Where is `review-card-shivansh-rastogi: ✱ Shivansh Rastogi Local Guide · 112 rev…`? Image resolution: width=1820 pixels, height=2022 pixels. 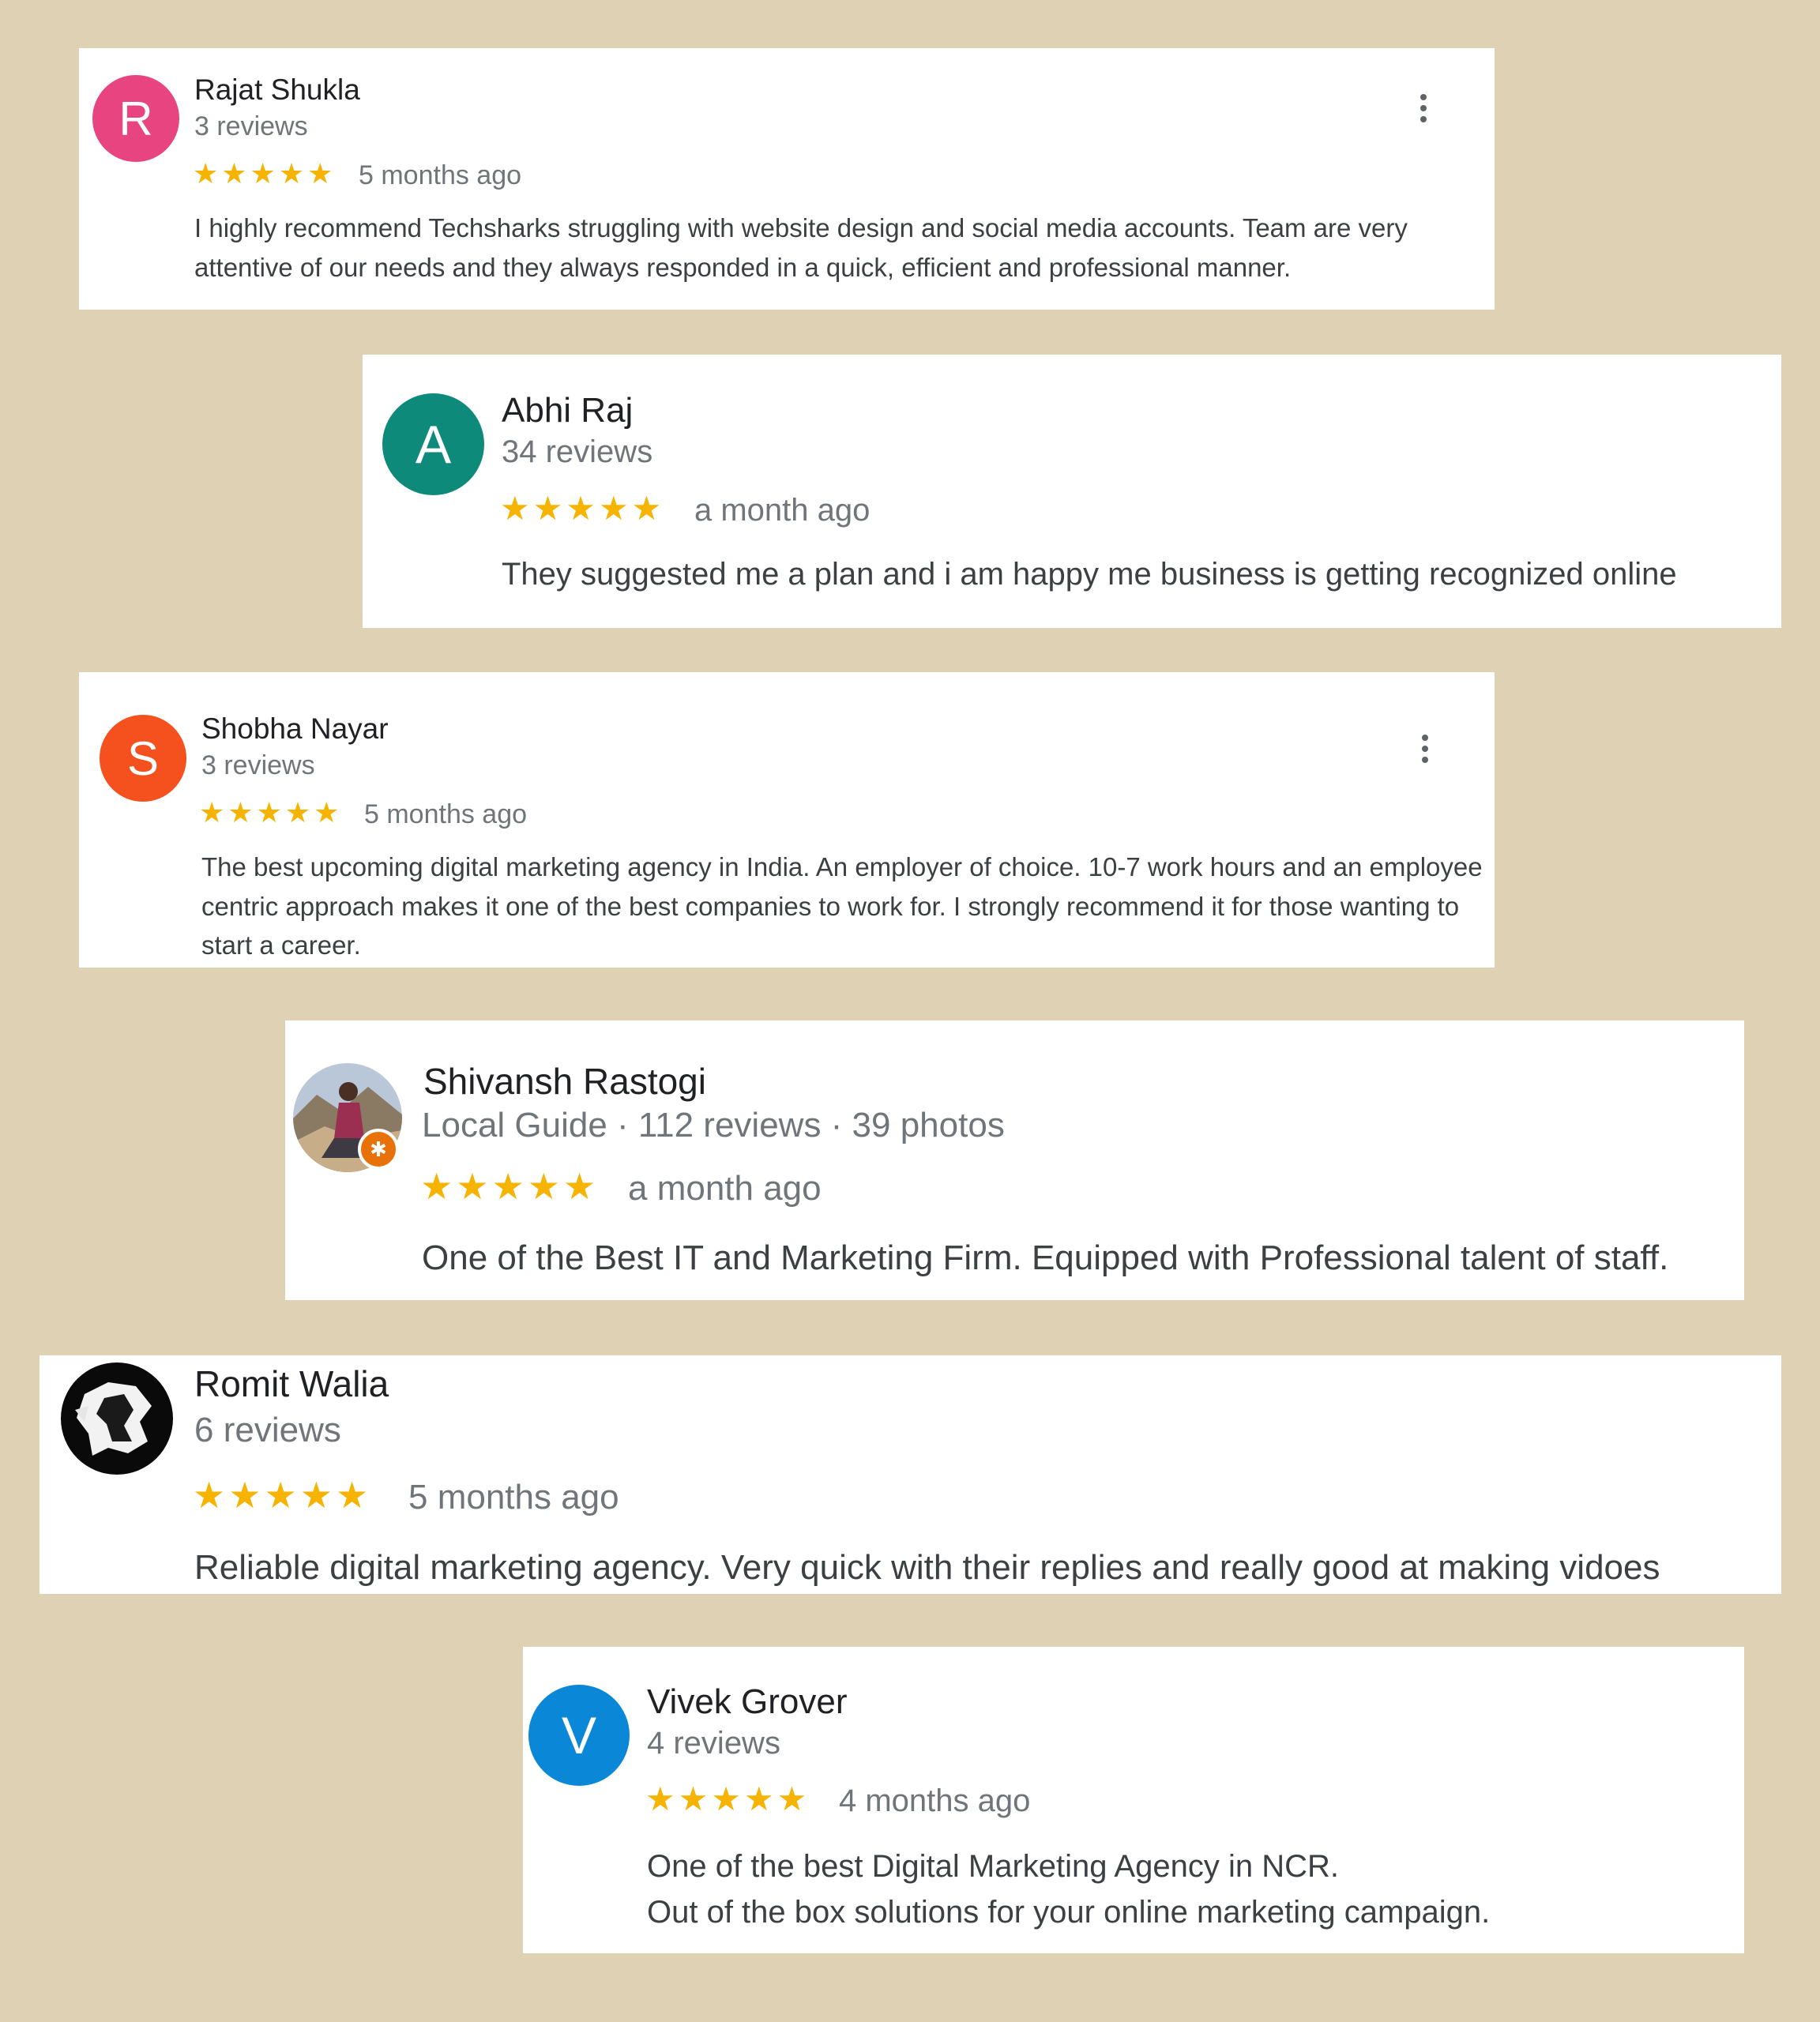 review-card-shivansh-rastogi: ✱ Shivansh Rastogi Local Guide · 112 rev… is located at coordinates (1014, 1160).